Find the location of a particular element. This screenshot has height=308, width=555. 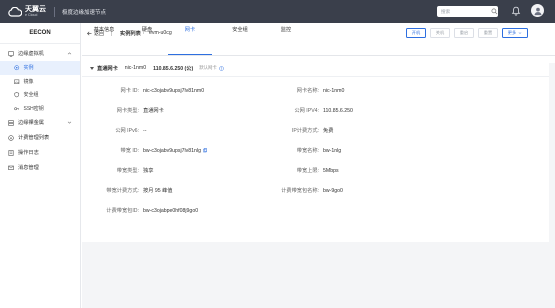

bandwidth-billing-label: 带宽计费方式: is located at coordinates (122, 191).